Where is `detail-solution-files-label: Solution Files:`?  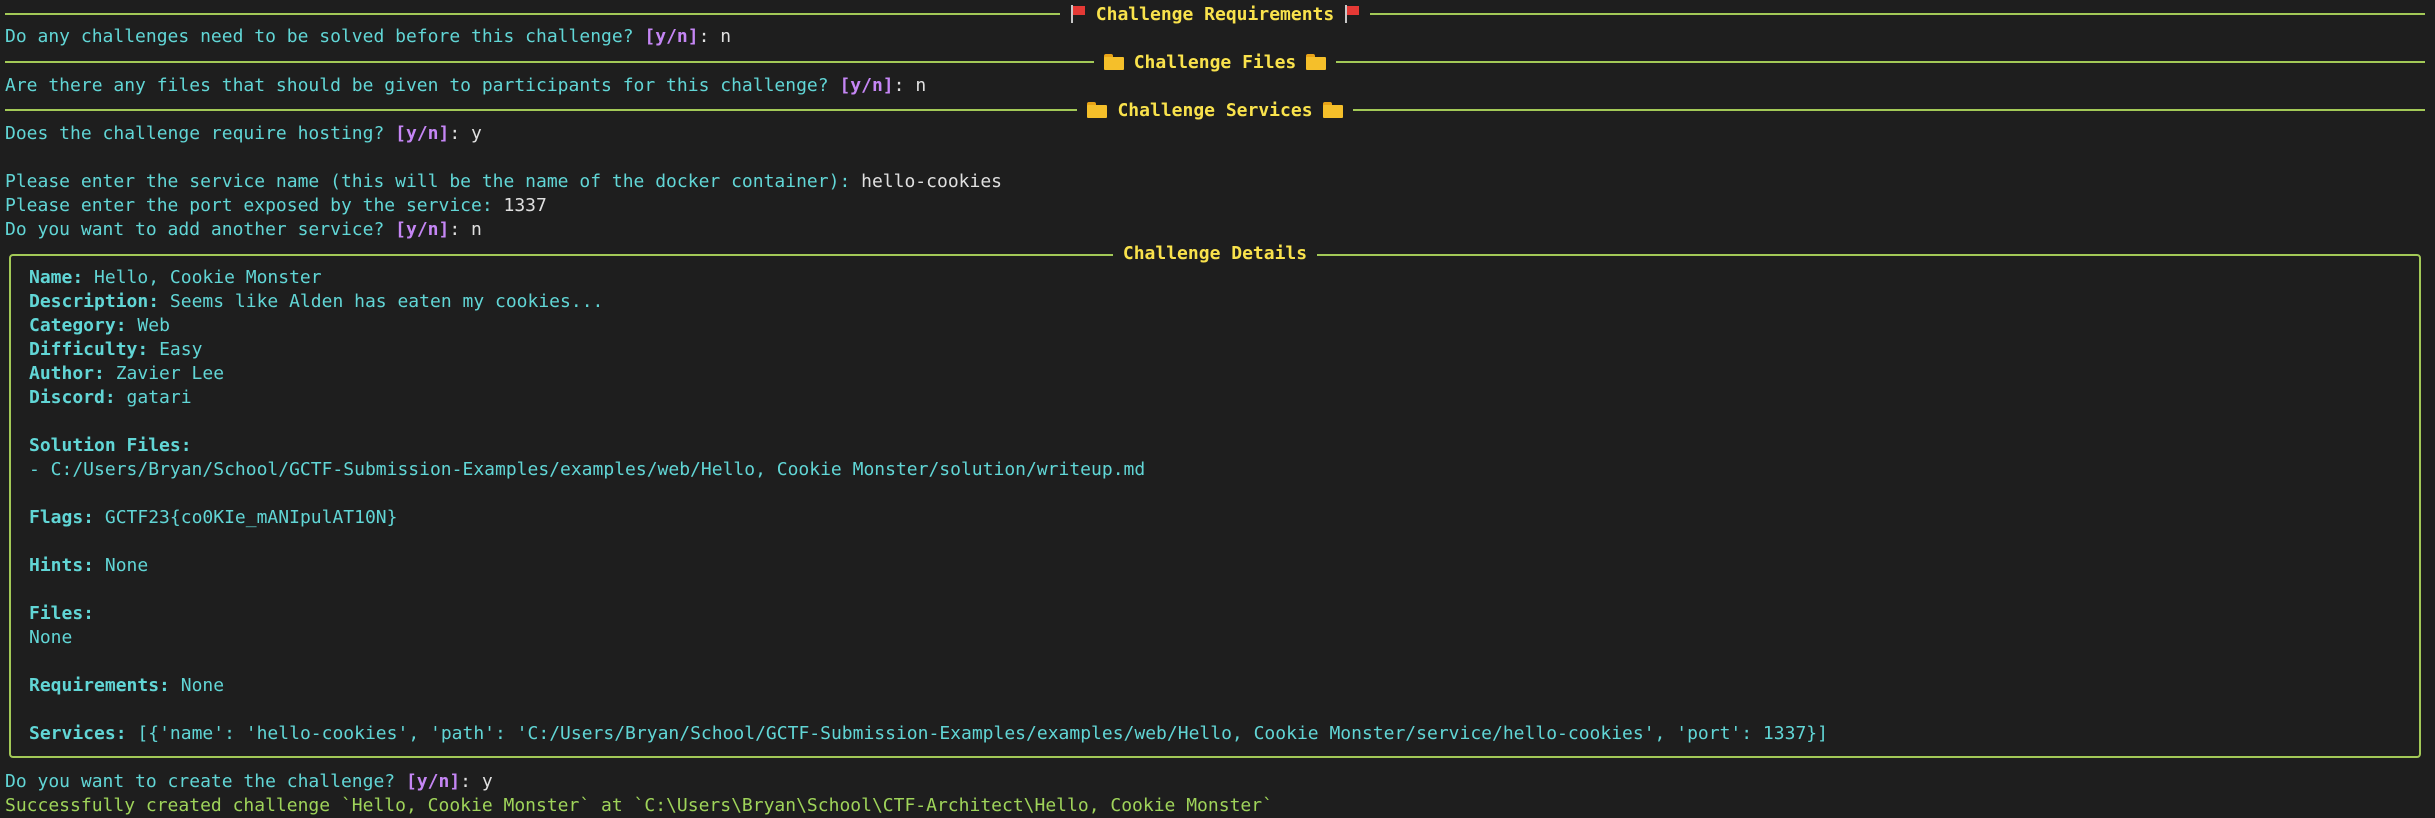
detail-solution-files-label: Solution Files: is located at coordinates (110, 445).